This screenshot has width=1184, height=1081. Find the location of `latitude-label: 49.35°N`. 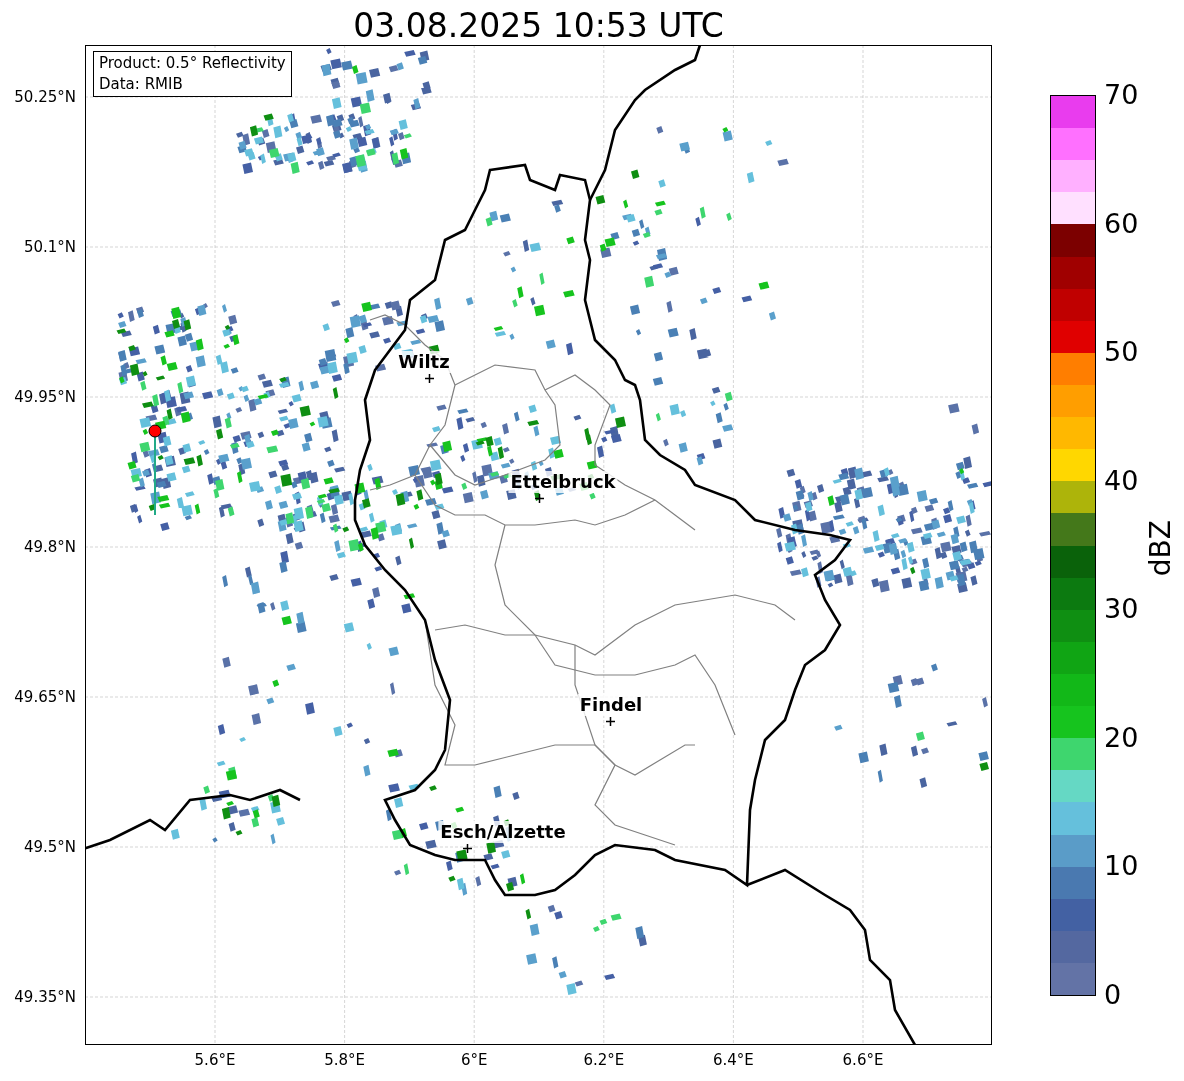

latitude-label: 49.35°N is located at coordinates (45, 997).